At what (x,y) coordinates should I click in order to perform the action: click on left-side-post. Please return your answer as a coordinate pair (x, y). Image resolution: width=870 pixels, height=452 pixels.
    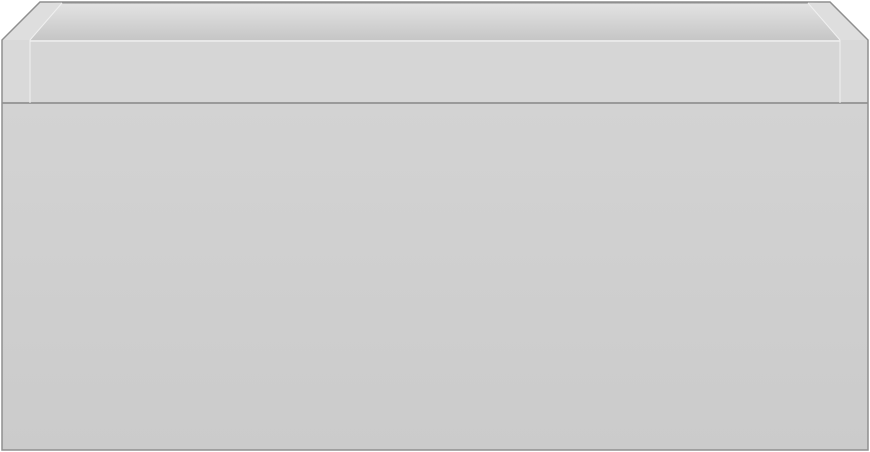
    Looking at the image, I should click on (16, 71).